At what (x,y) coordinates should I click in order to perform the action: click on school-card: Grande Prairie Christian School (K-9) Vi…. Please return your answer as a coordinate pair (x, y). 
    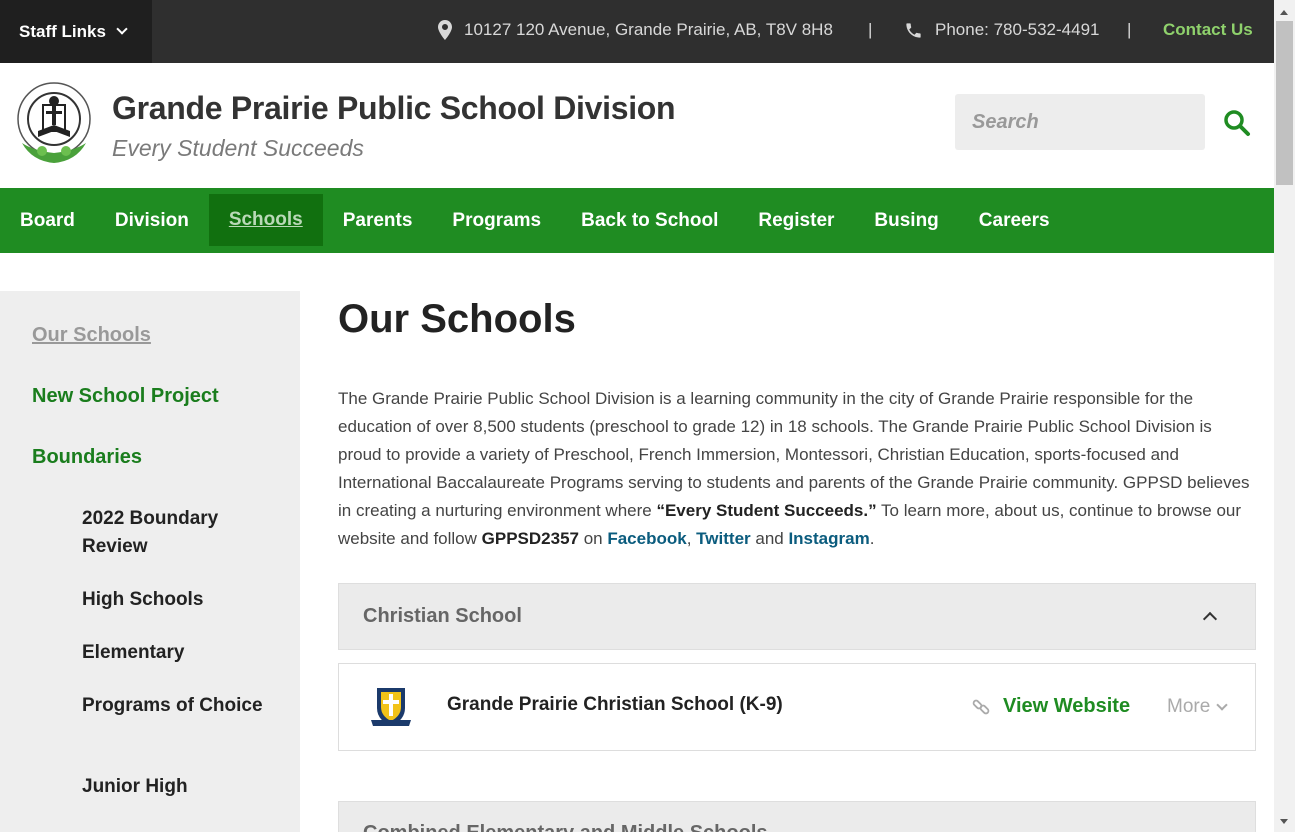
    Looking at the image, I should click on (797, 707).